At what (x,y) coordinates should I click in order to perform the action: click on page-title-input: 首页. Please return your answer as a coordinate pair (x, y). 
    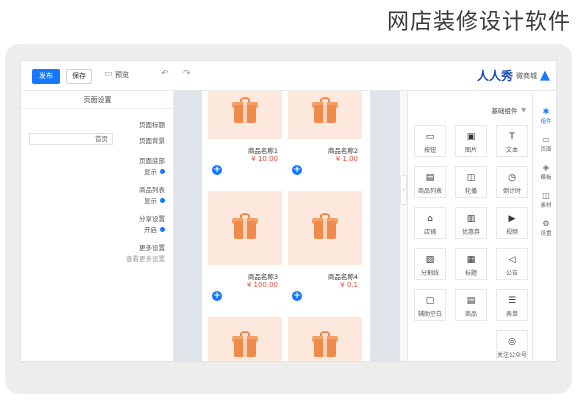
    Looking at the image, I should click on (71, 139).